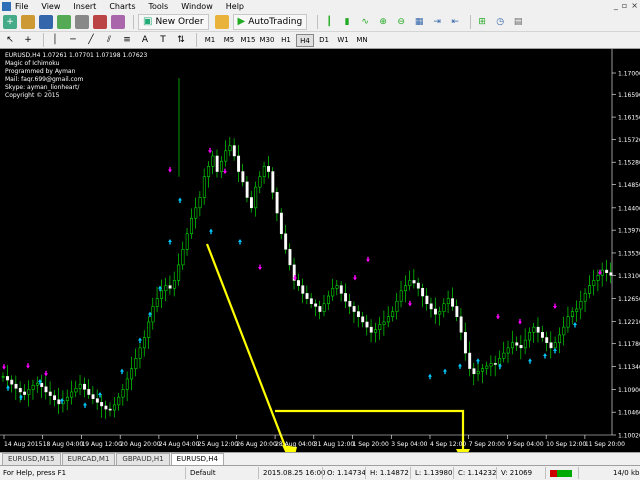 This screenshot has height=480, width=640. I want to click on crosshair-icon: +, so click(28, 40).